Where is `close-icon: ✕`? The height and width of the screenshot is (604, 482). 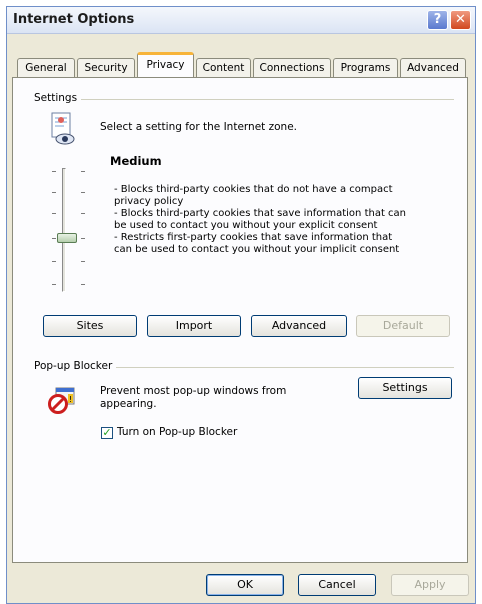
close-icon: ✕ is located at coordinates (460, 19).